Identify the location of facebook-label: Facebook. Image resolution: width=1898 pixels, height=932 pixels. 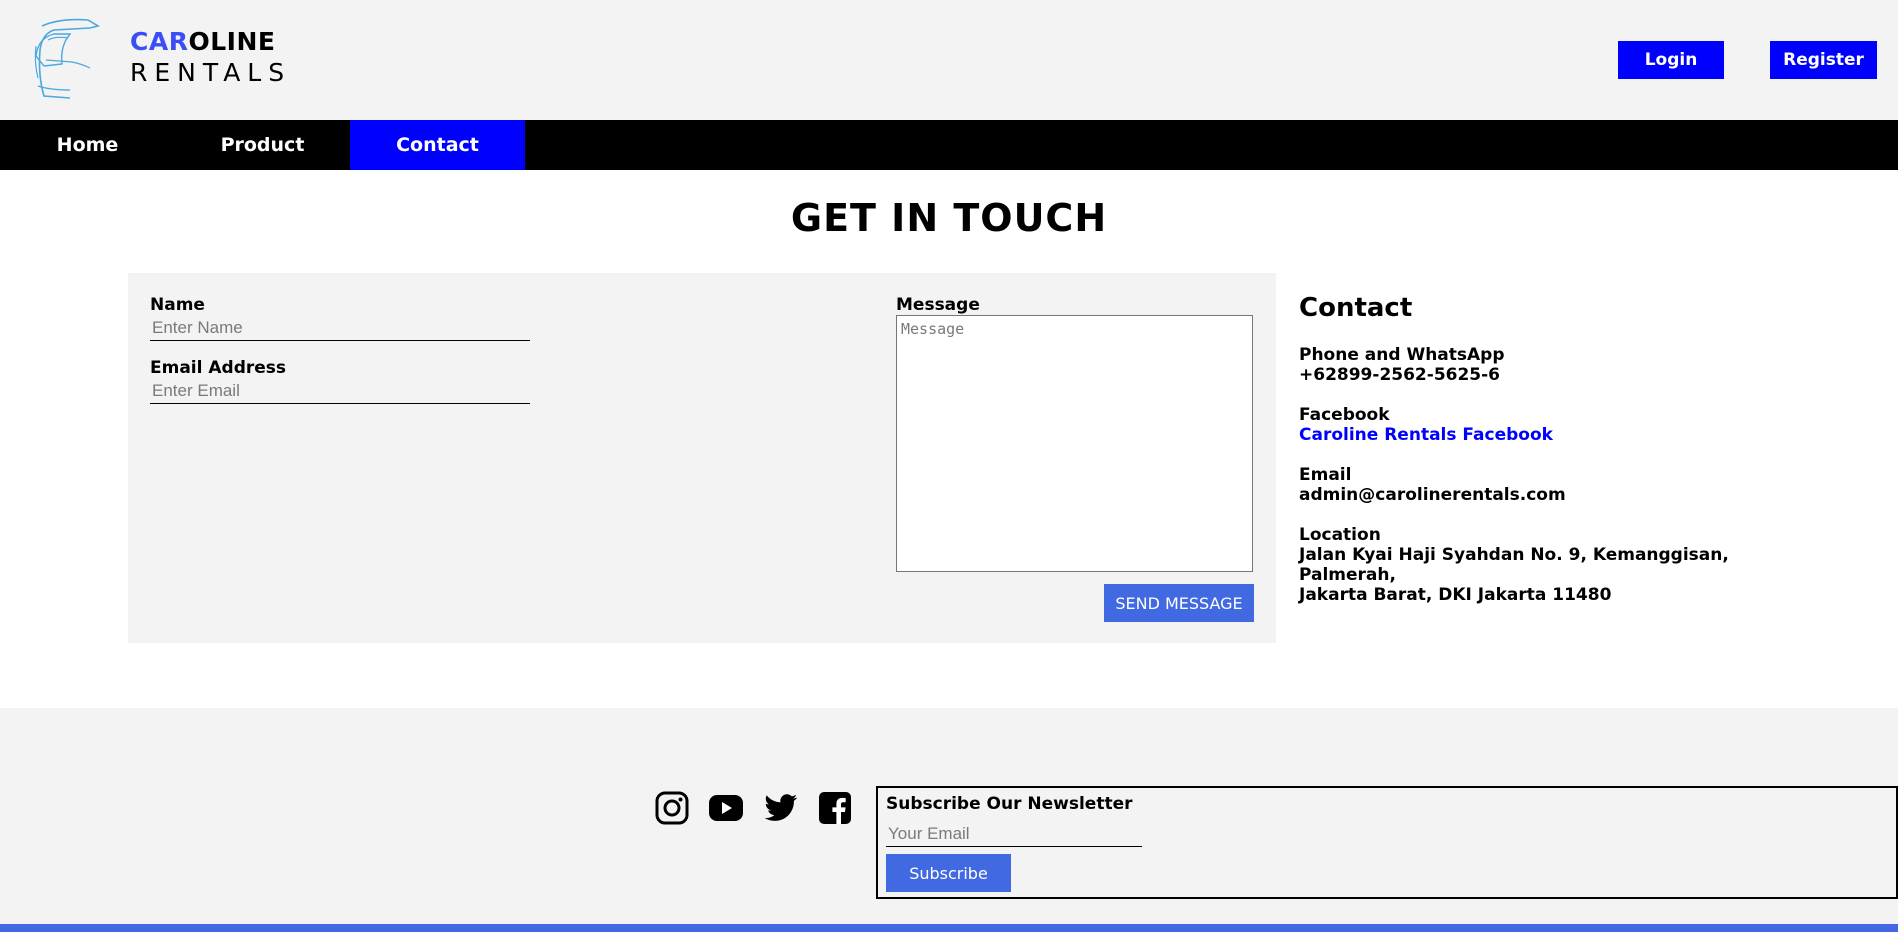
(1344, 415).